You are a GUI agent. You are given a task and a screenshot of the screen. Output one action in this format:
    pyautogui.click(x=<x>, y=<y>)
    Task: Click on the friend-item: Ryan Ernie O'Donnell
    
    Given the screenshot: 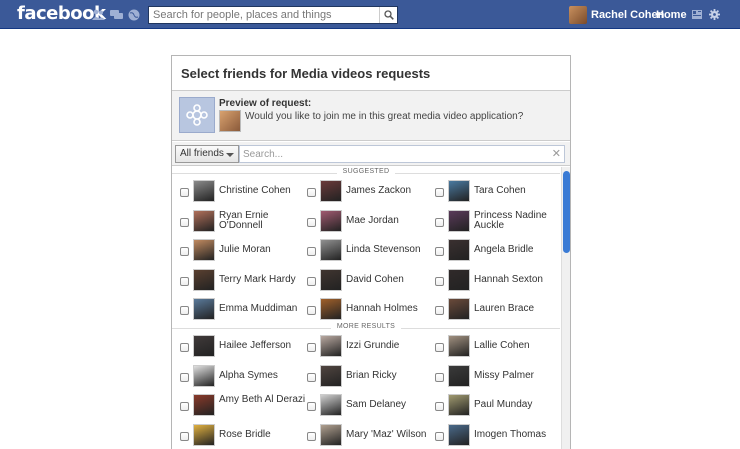 What is the action you would take?
    pyautogui.click(x=244, y=221)
    